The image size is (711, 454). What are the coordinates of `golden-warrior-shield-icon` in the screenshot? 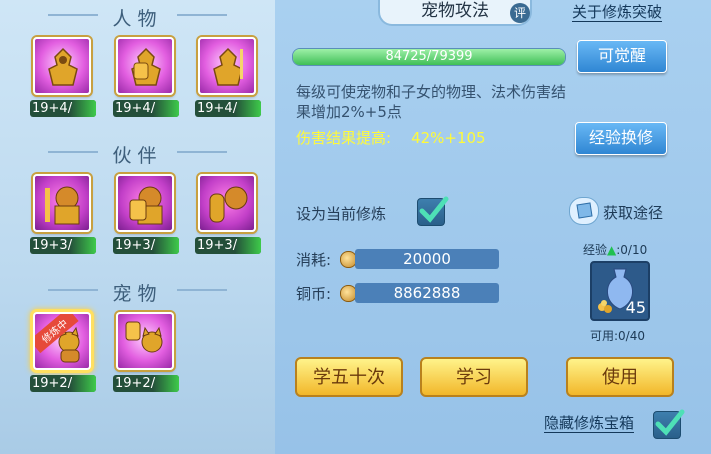 It's located at (145, 66).